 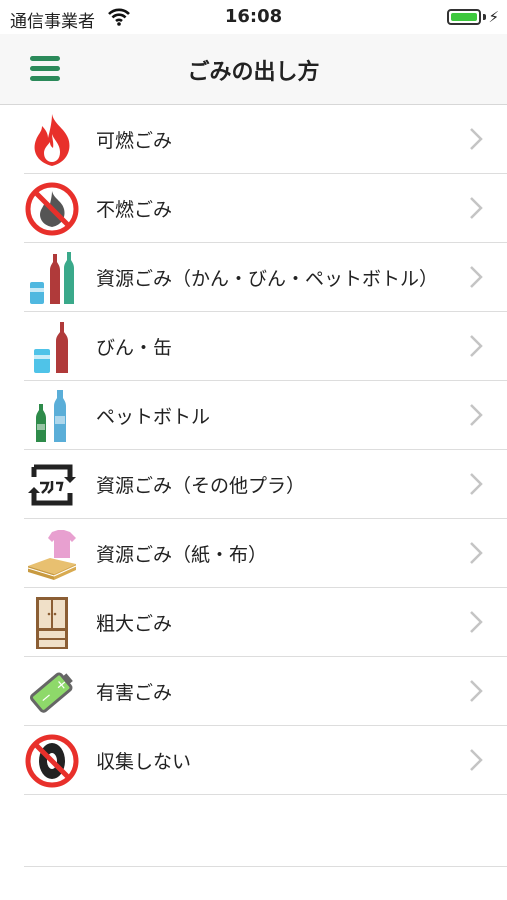 I want to click on item-label: びん・缶, so click(x=134, y=348).